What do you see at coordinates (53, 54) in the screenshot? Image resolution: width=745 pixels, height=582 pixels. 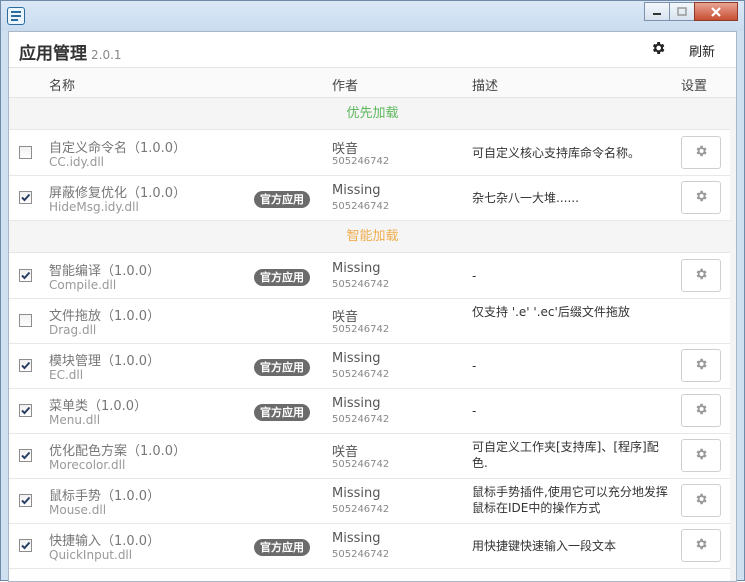 I see `page-title-text: 应用管理` at bounding box center [53, 54].